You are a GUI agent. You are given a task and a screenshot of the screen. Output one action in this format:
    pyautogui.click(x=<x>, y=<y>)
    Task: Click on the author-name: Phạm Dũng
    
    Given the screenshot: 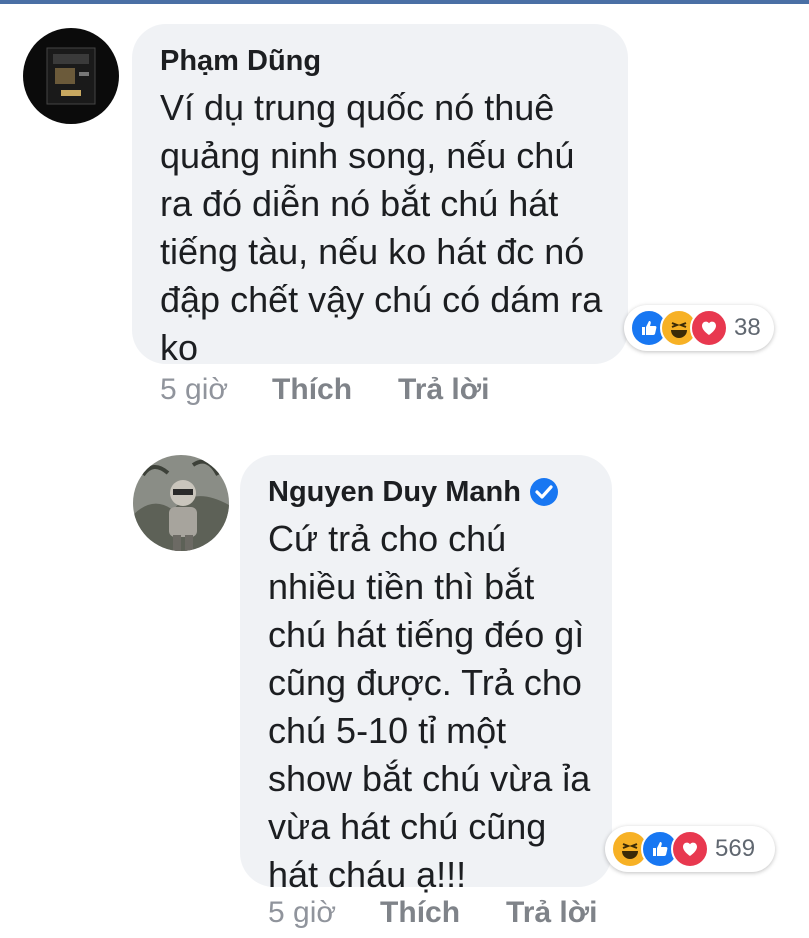 What is the action you would take?
    pyautogui.click(x=240, y=61)
    